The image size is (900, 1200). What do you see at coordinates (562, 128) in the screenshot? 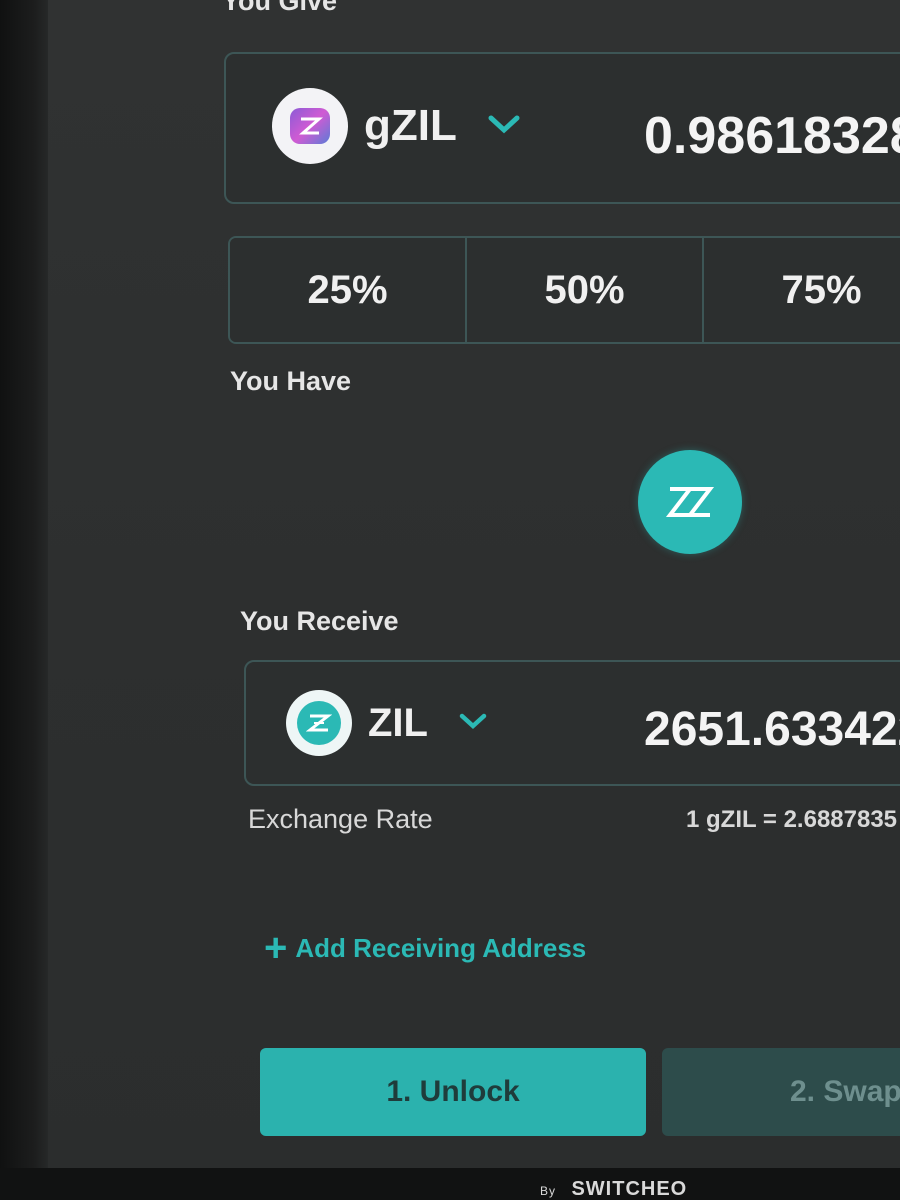
I see `give-field: gZIL 0.98618328` at bounding box center [562, 128].